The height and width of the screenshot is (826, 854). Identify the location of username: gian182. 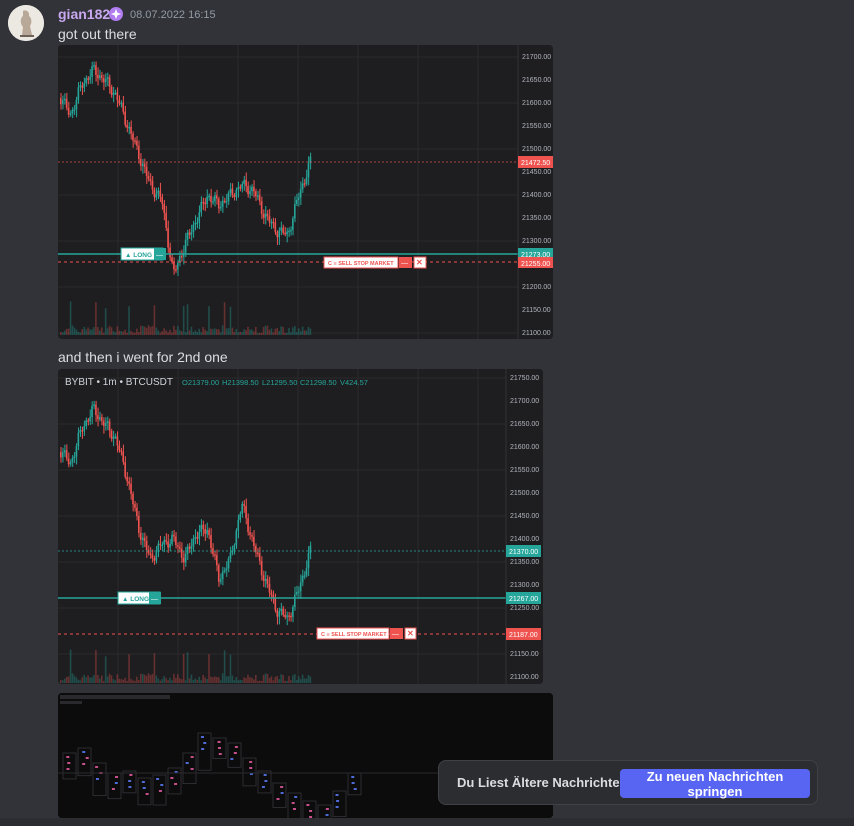
(84, 14).